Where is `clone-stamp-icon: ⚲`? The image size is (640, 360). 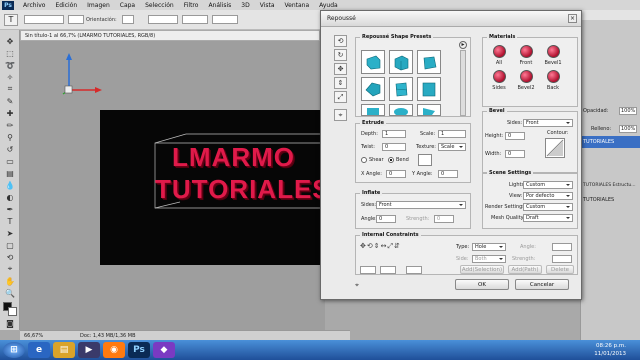 clone-stamp-icon: ⚲ is located at coordinates (10, 137).